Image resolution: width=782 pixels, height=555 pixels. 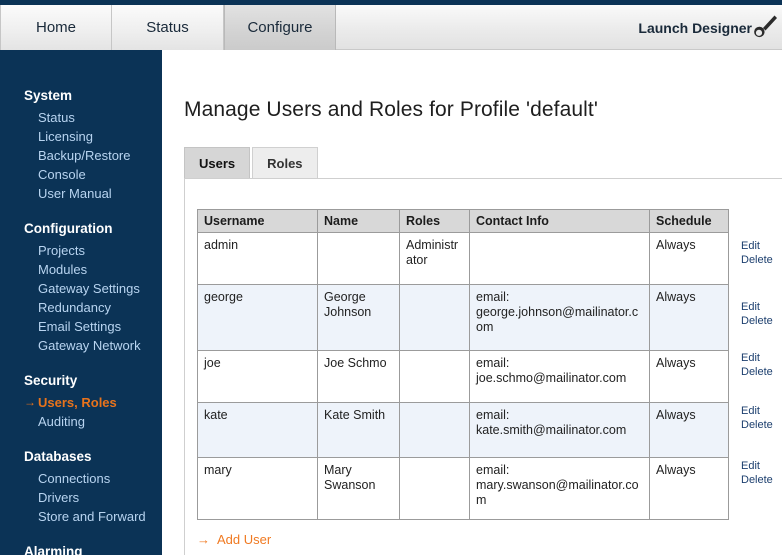 What do you see at coordinates (81, 421) in the screenshot?
I see `sidebar-item-auditing: Auditing` at bounding box center [81, 421].